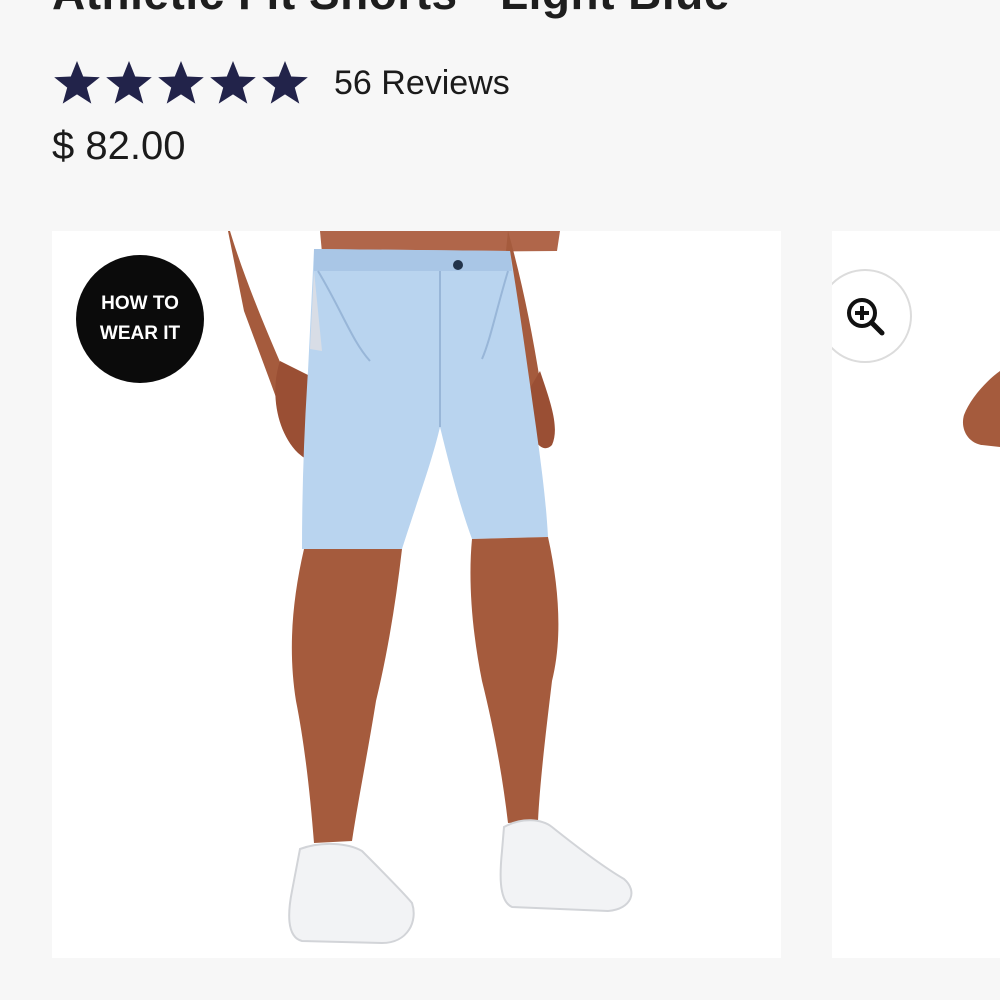 This screenshot has height=1000, width=1000. I want to click on next-image-card, so click(916, 594).